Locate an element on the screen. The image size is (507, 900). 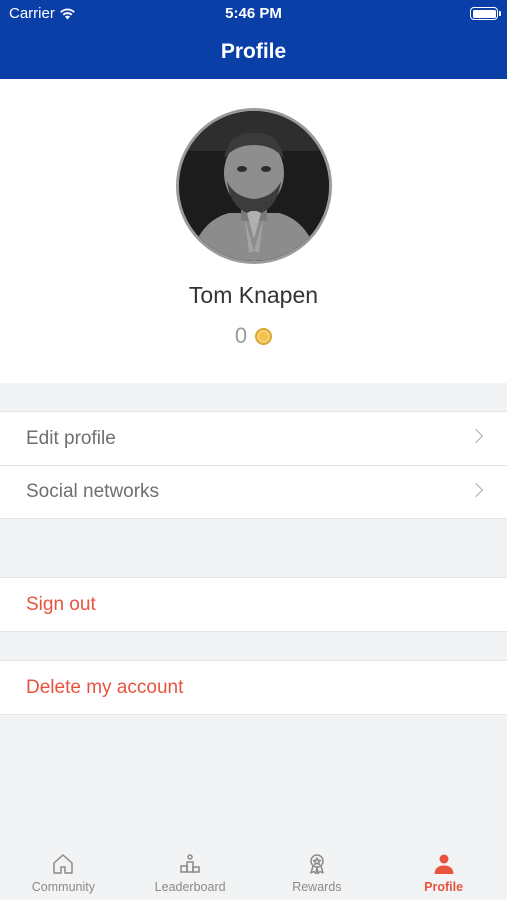
sign-out-button: Sign out is located at coordinates (253, 604).